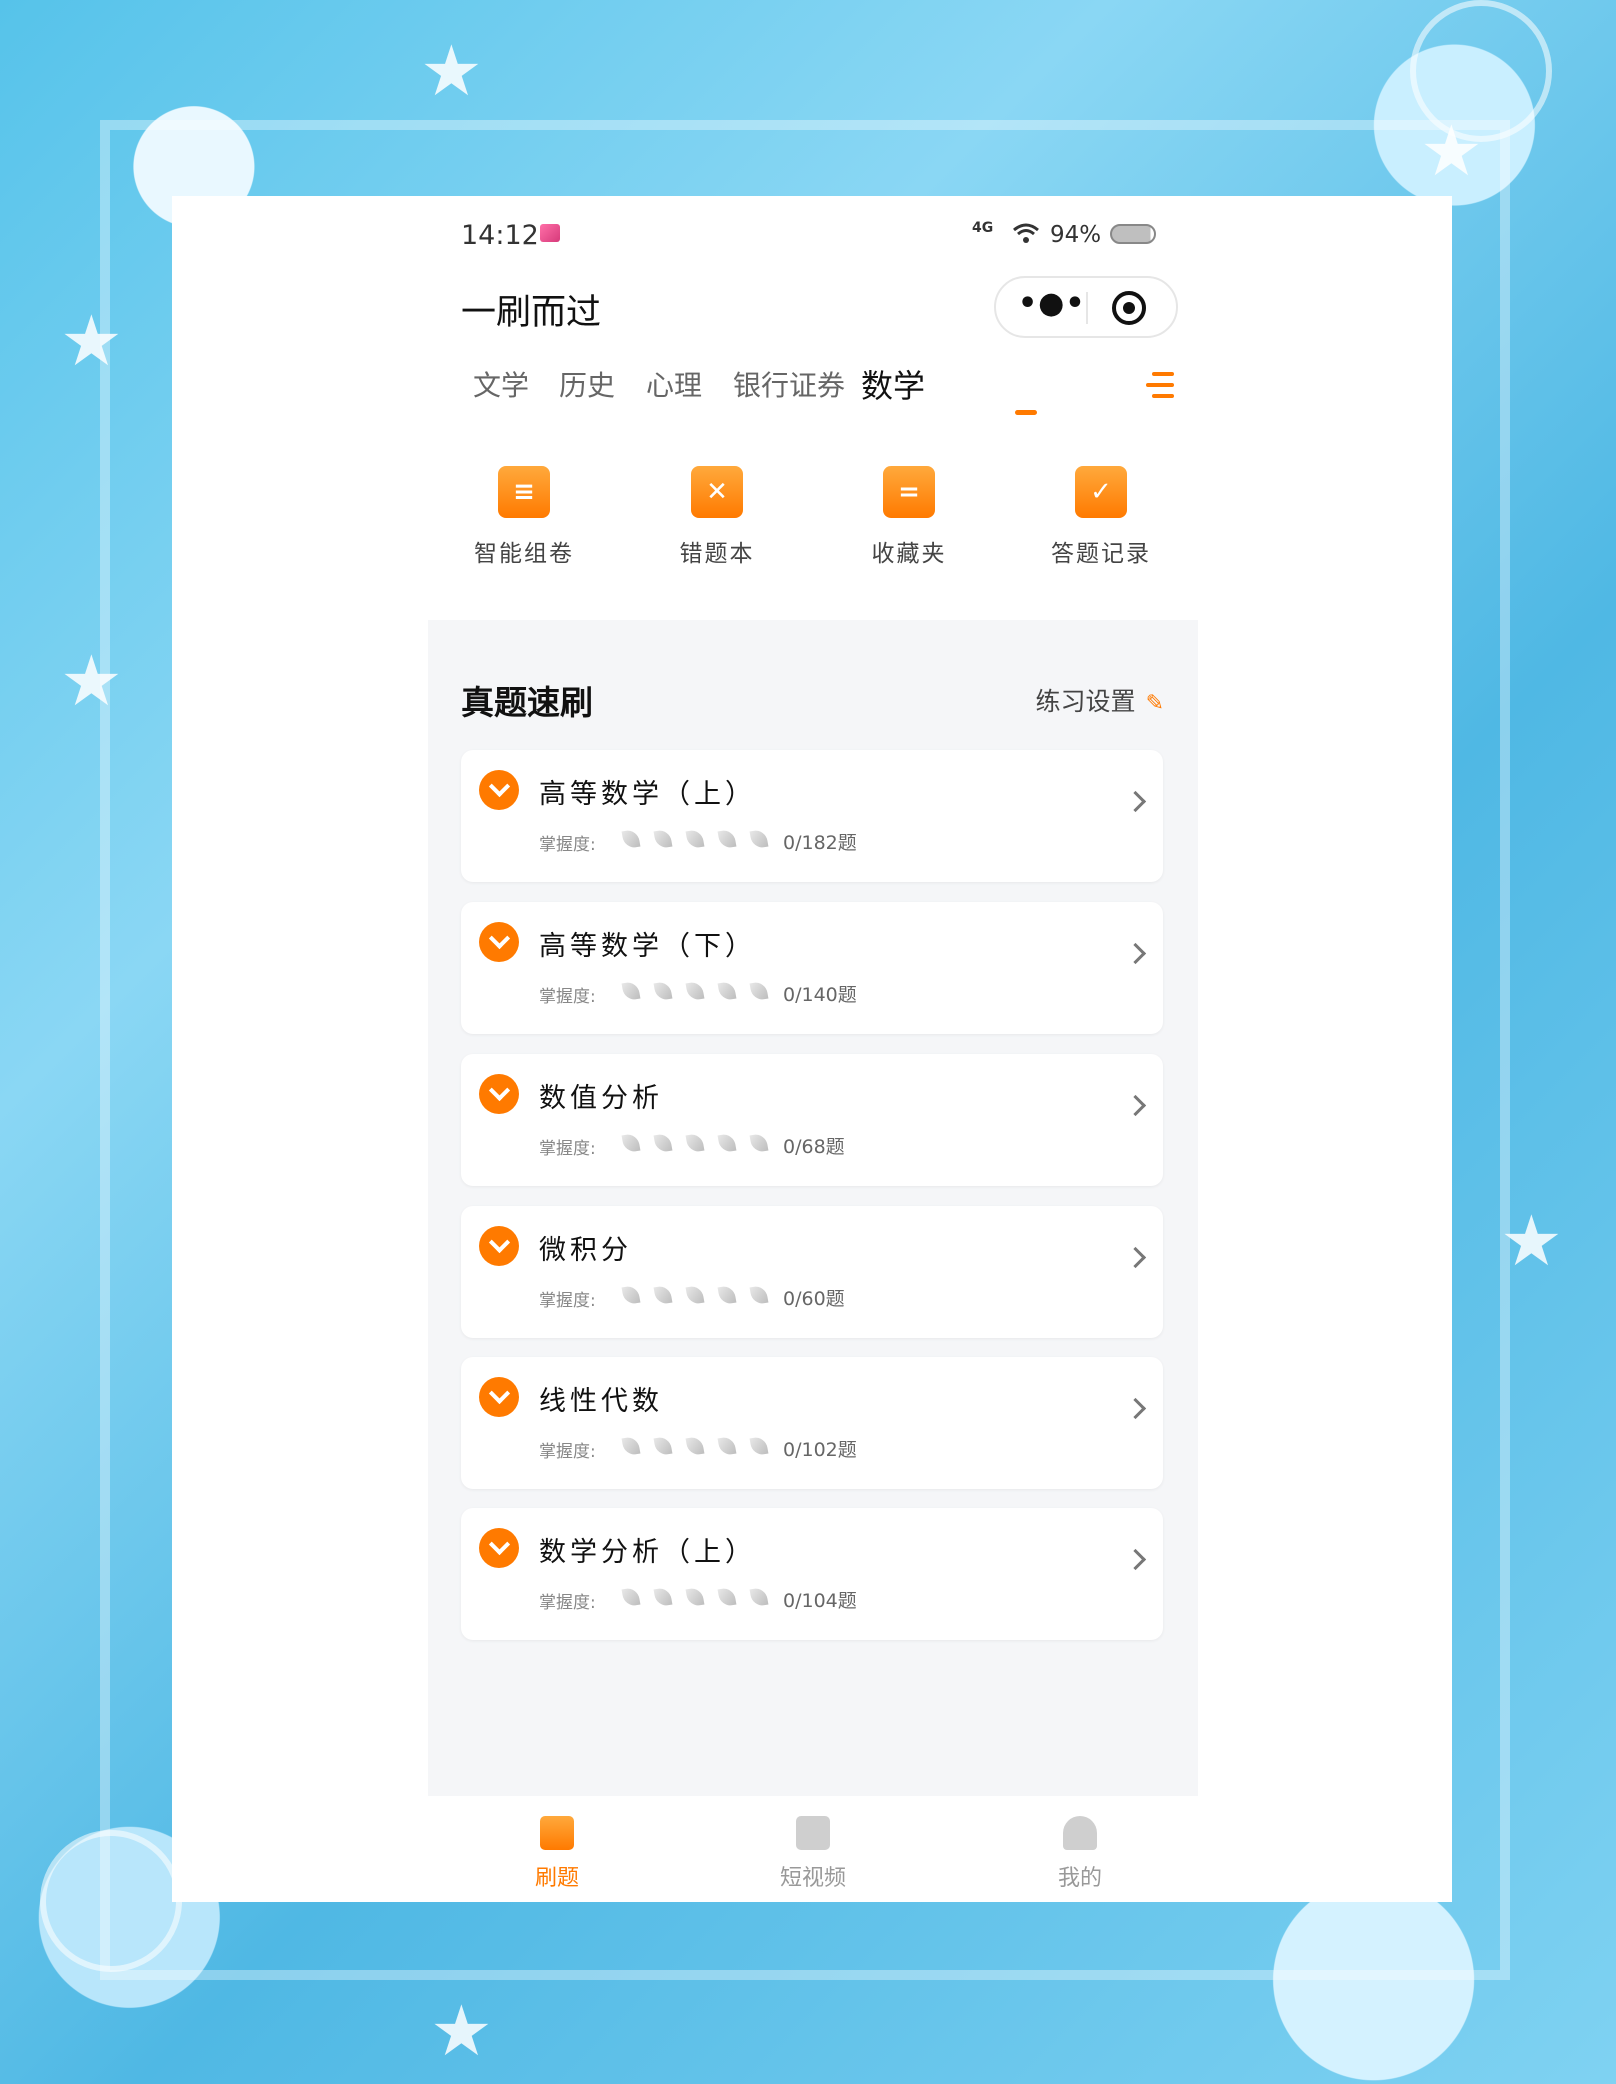 The image size is (1616, 2084). I want to click on item-name: 高等数学（上）, so click(647, 794).